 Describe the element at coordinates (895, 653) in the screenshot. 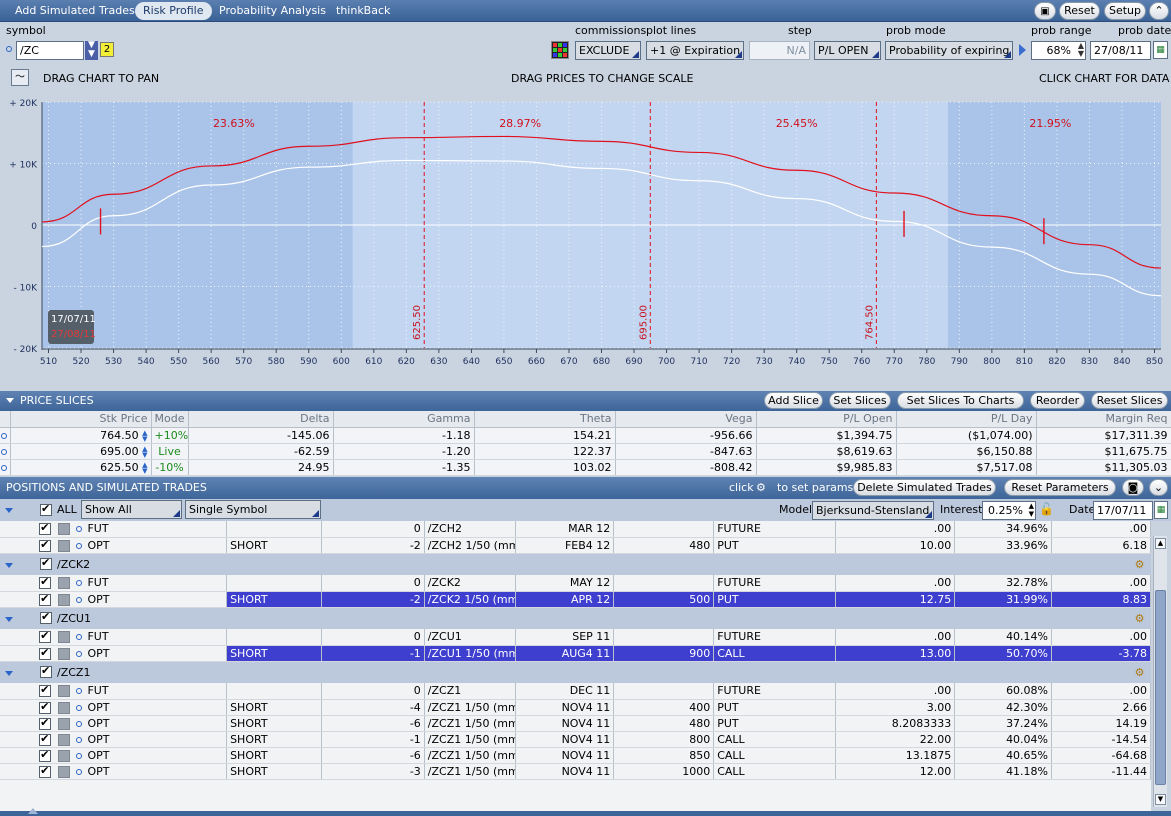

I see `pos-price: 13.00` at that location.